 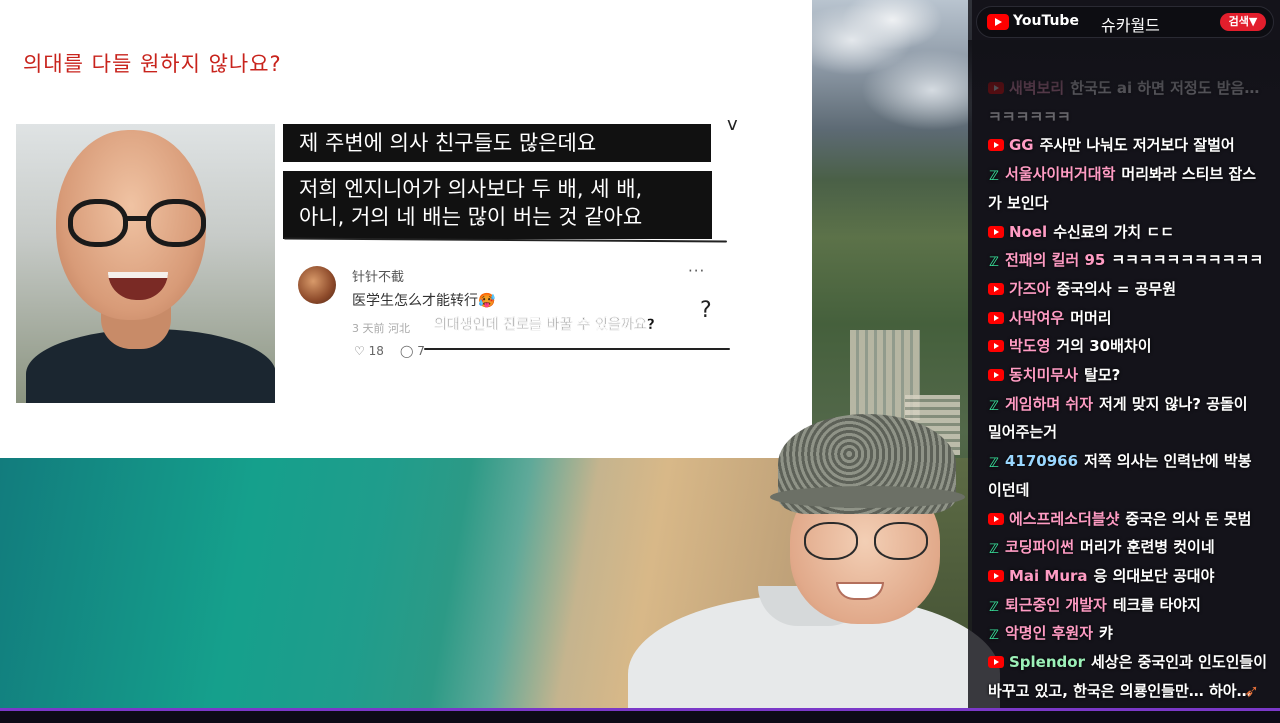 I want to click on handdrawn-check-mark: v, so click(x=732, y=124).